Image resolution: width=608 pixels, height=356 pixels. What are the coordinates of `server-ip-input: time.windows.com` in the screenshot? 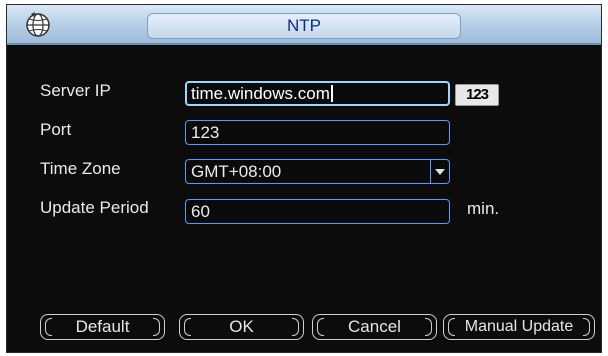 It's located at (317, 93).